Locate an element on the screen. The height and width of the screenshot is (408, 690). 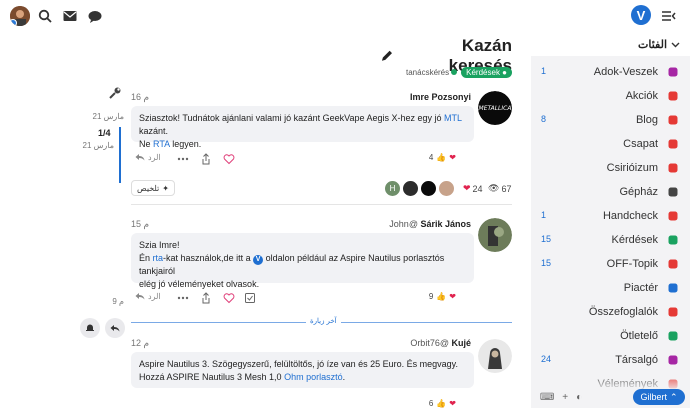
checkbox-icon is located at coordinates (250, 298).